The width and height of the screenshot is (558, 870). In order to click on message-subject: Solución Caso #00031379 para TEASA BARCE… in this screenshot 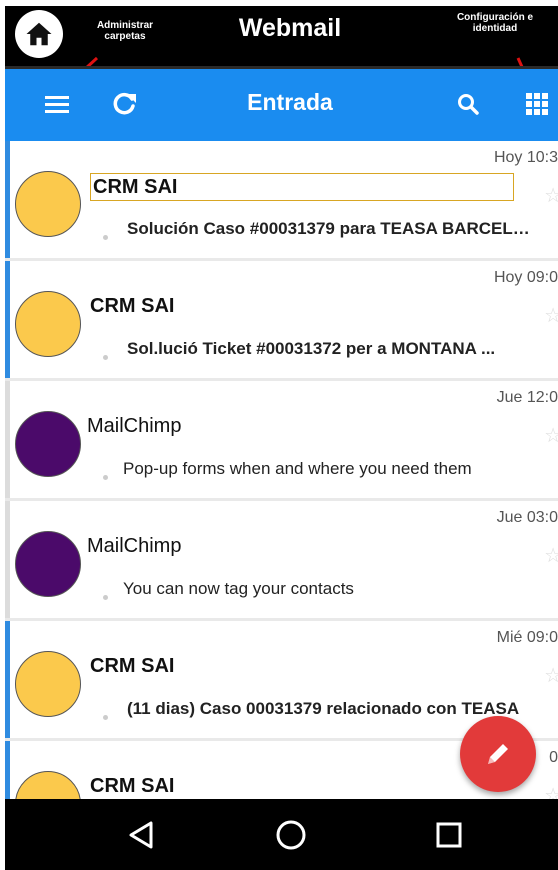, I will do `click(332, 228)`.